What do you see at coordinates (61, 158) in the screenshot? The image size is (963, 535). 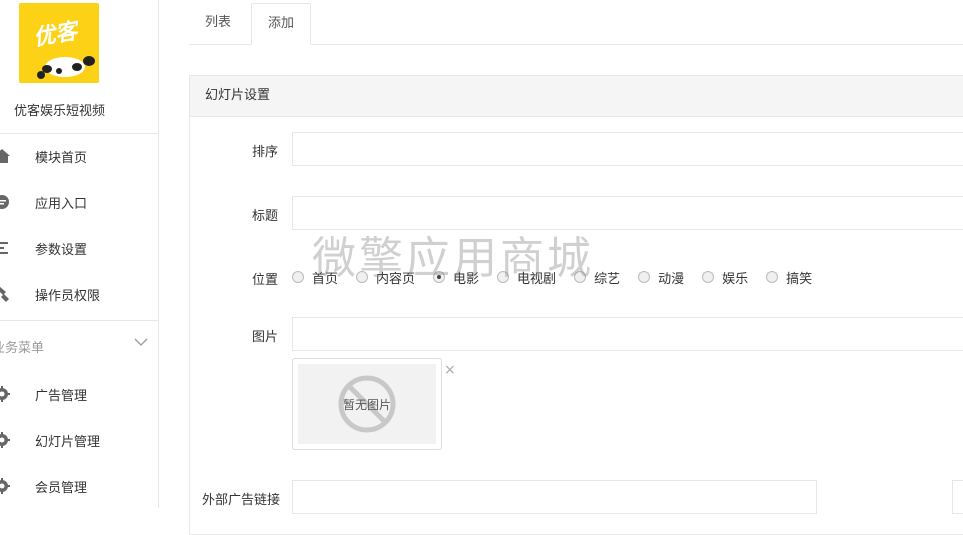 I see `sidebar-item-label: 模块首页` at bounding box center [61, 158].